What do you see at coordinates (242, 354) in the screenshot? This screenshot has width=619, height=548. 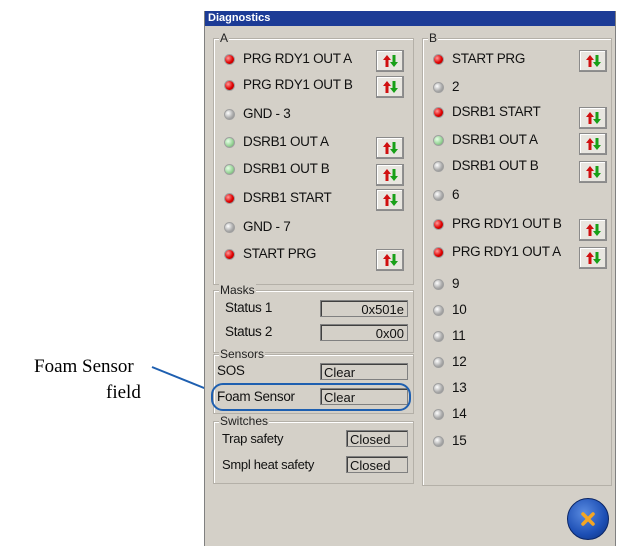 I see `sensors-label: Sensors` at bounding box center [242, 354].